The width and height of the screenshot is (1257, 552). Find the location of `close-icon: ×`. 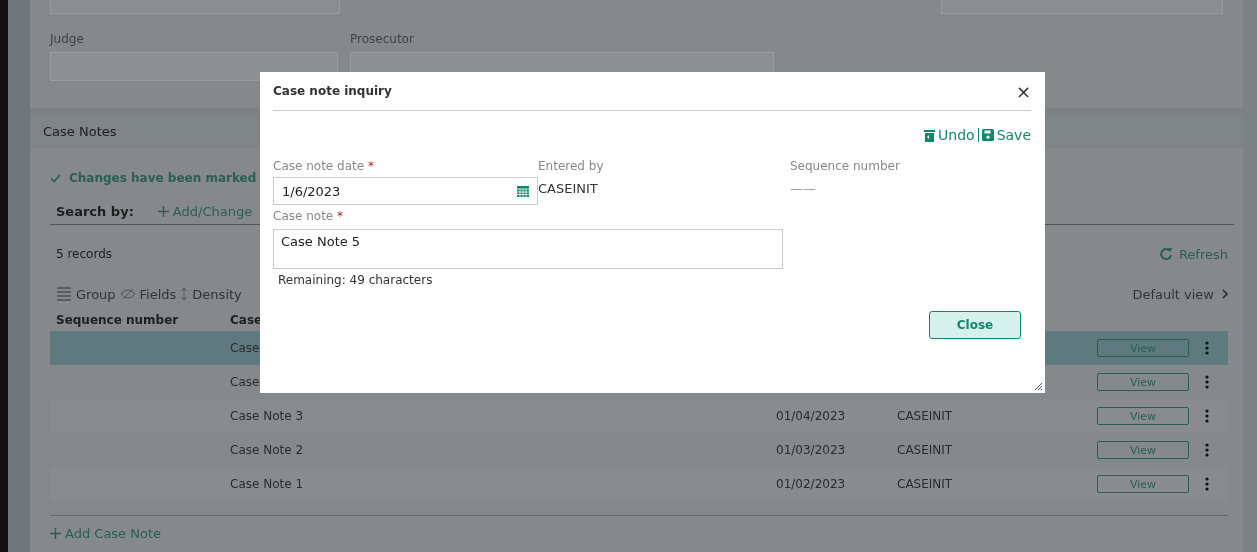

close-icon: × is located at coordinates (1023, 91).